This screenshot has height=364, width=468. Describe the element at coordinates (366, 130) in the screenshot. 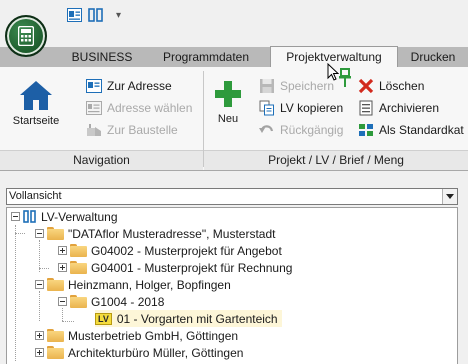

I see `standard-catalog-icon` at that location.